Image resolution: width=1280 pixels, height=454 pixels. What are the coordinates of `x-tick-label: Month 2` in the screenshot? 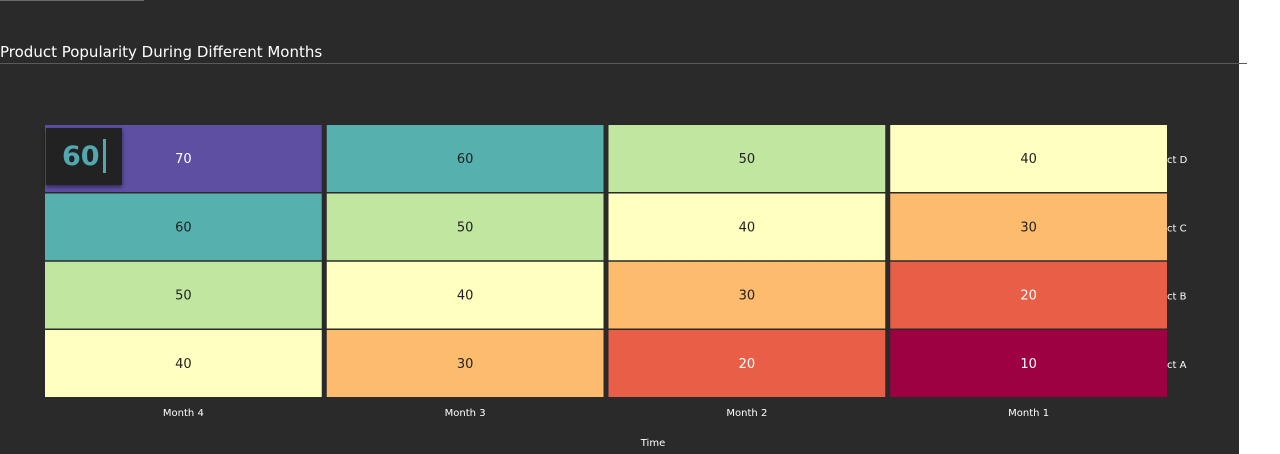 It's located at (746, 413).